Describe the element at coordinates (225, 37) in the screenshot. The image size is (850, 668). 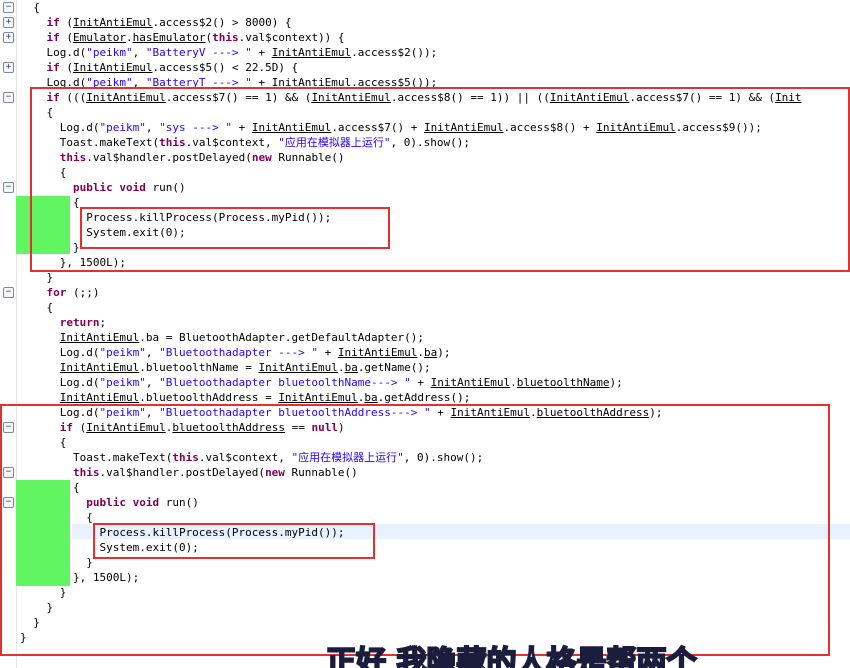
I see `keyword-token: this` at that location.